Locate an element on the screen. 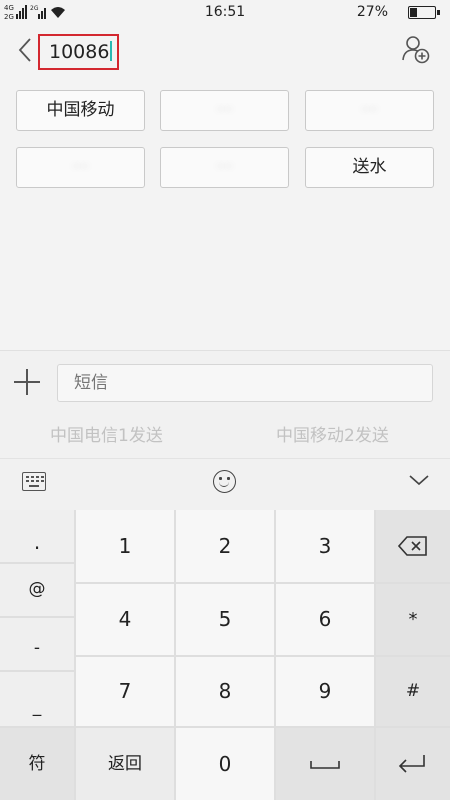 This screenshot has height=800, width=450. return-key: 返回 is located at coordinates (125, 764).